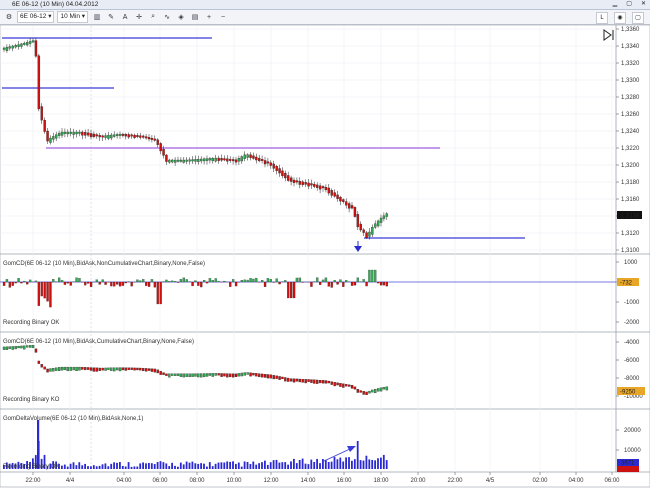 The height and width of the screenshot is (488, 650). What do you see at coordinates (632, 451) in the screenshot?
I see `vol-label: 10000` at bounding box center [632, 451].